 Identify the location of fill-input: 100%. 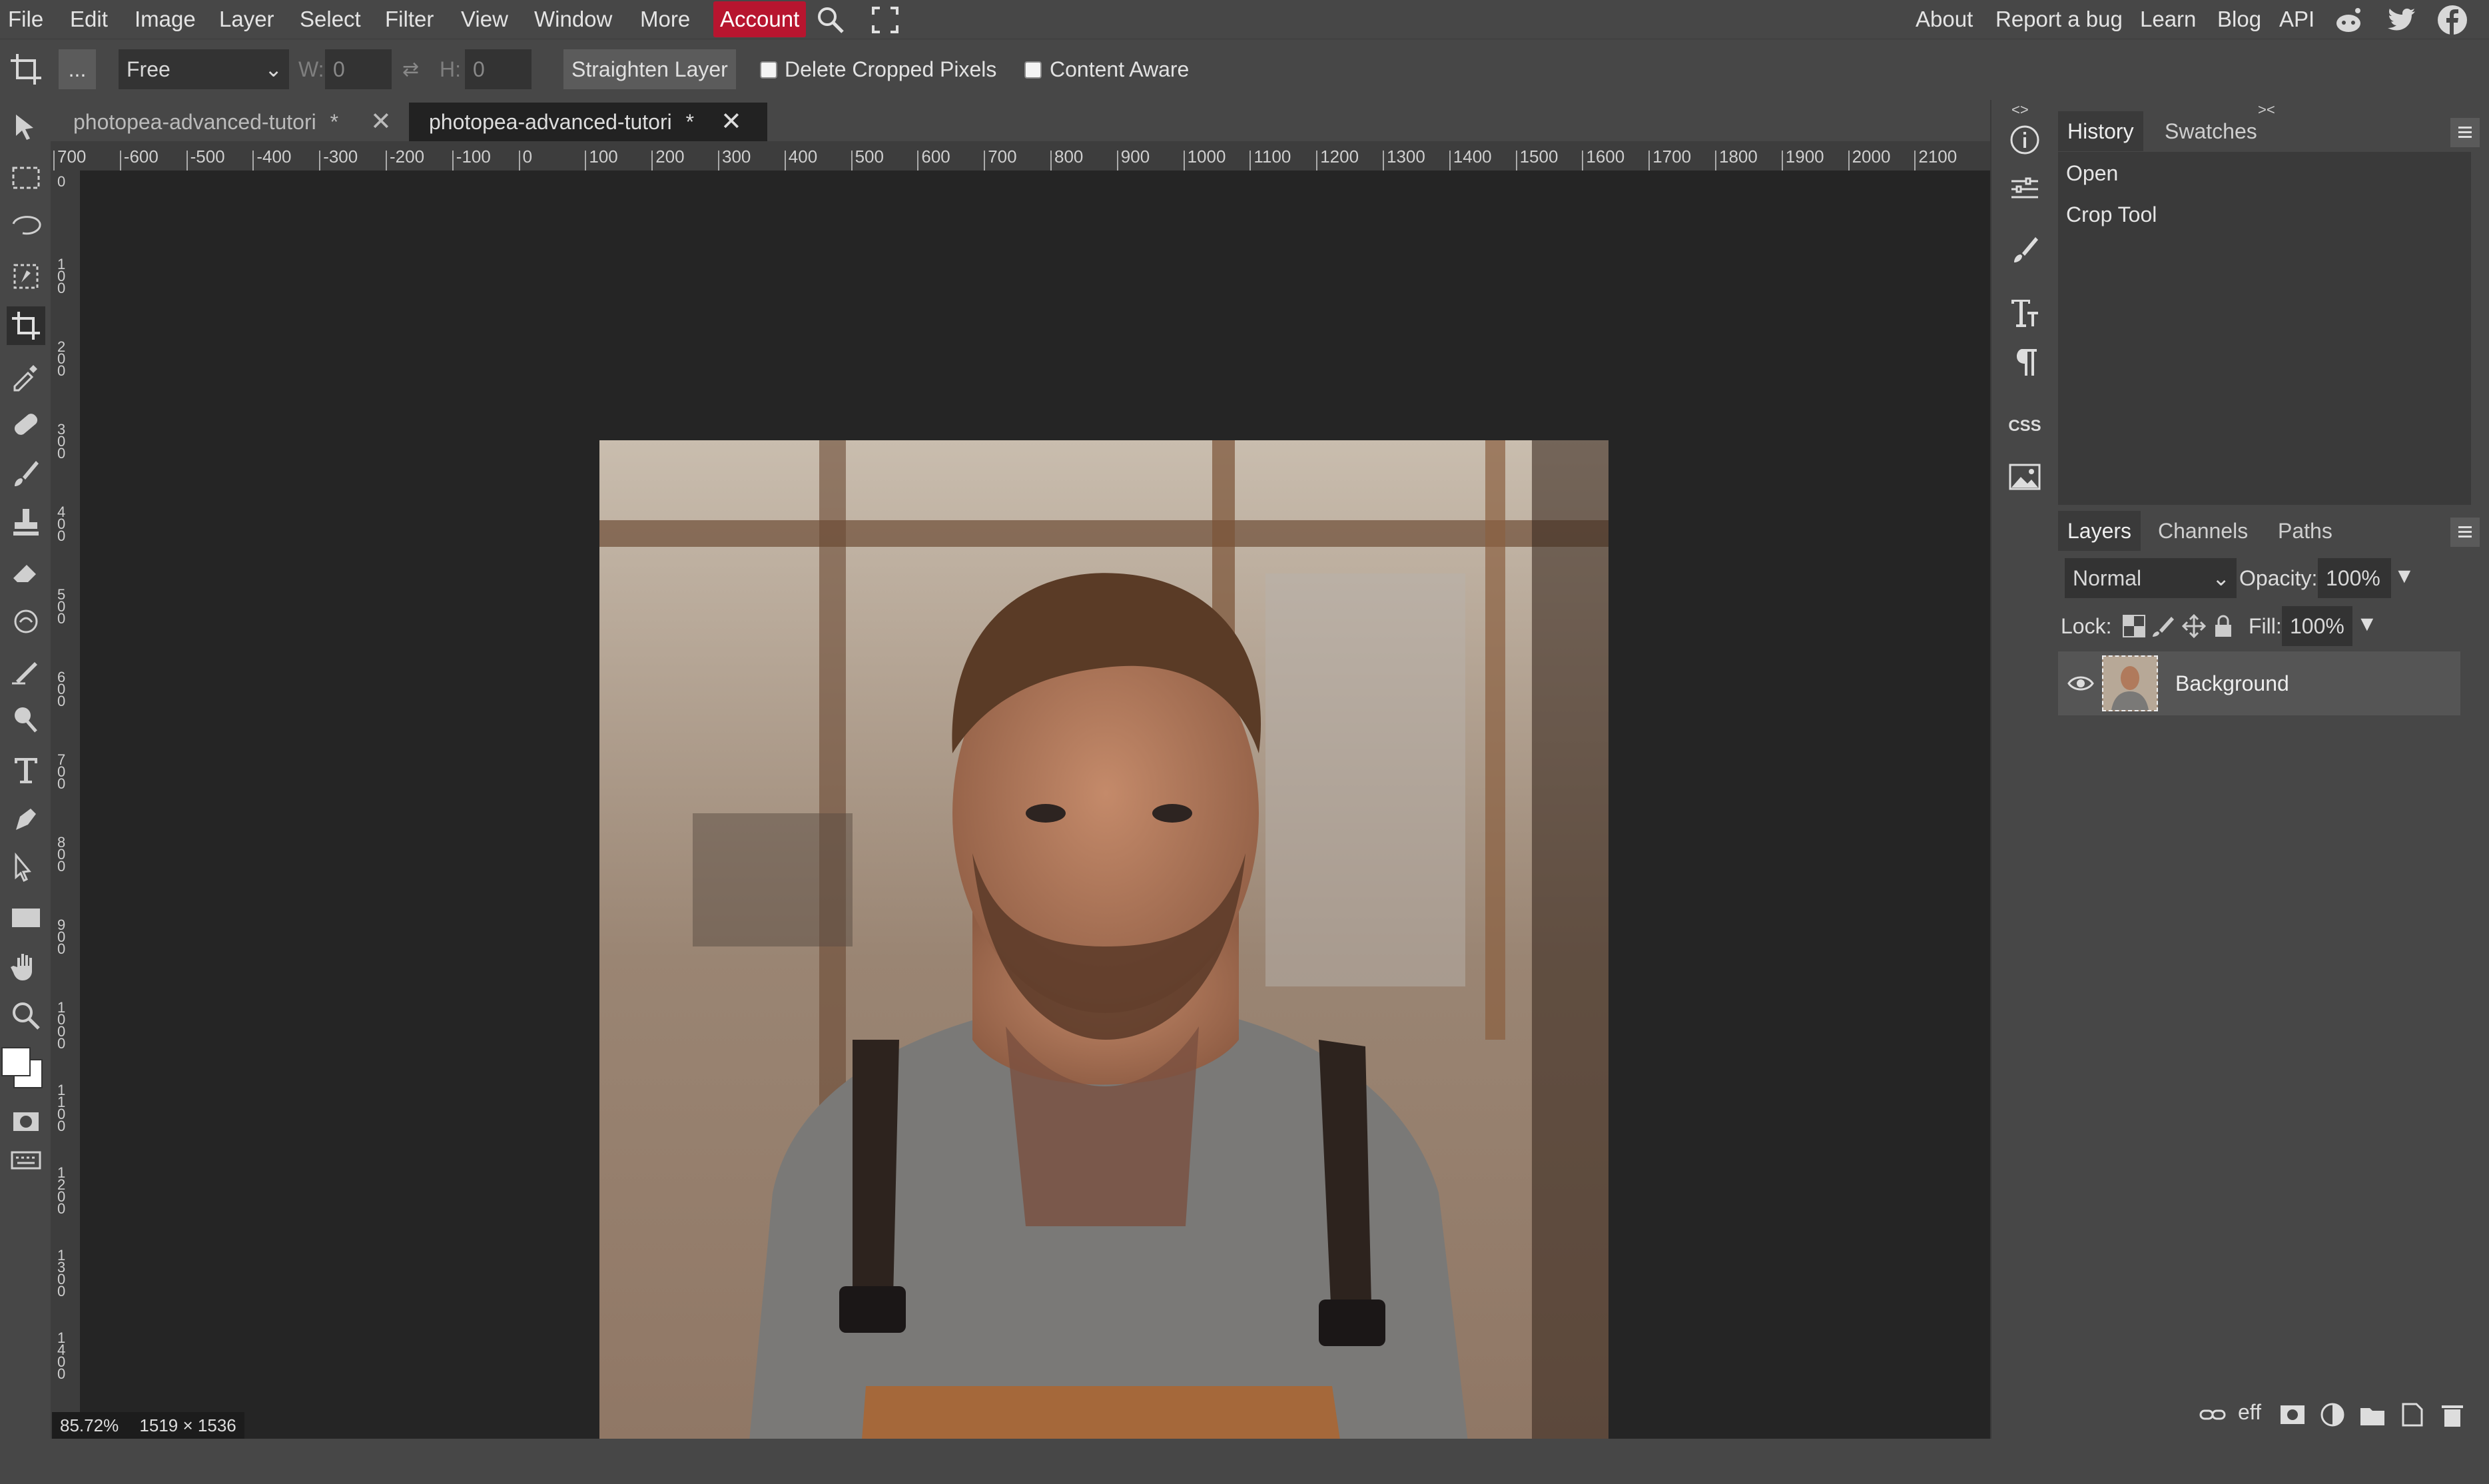
(2317, 626).